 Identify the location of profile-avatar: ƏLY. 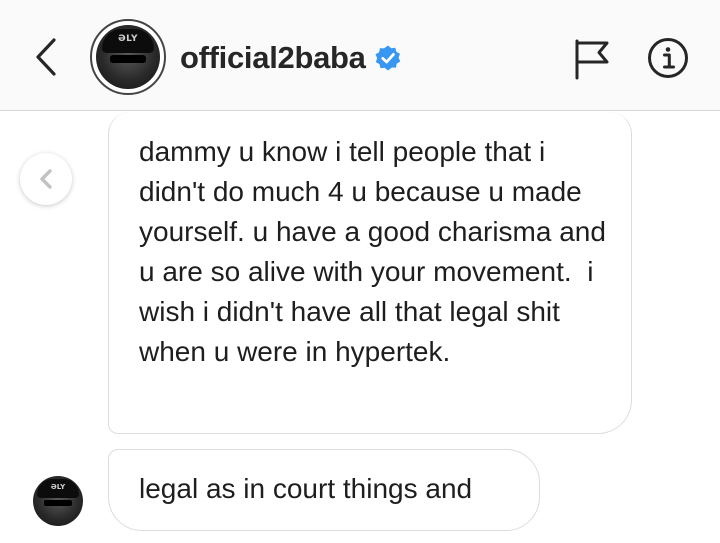
(128, 57).